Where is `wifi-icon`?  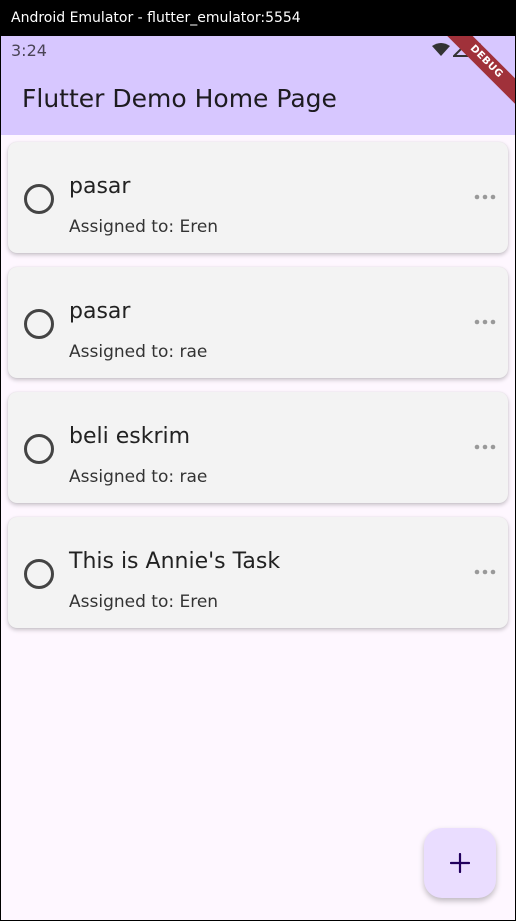 wifi-icon is located at coordinates (441, 49).